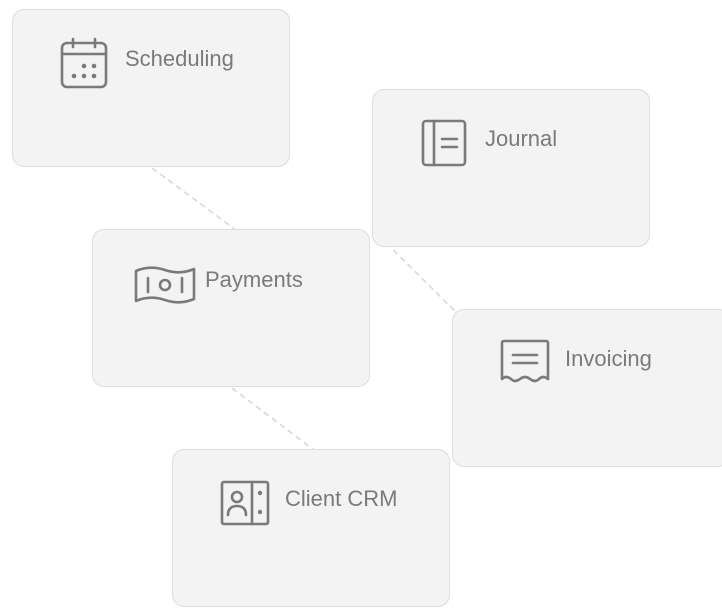 This screenshot has height=608, width=722. Describe the element at coordinates (608, 358) in the screenshot. I see `card-label-invoicing: Invoicing` at that location.